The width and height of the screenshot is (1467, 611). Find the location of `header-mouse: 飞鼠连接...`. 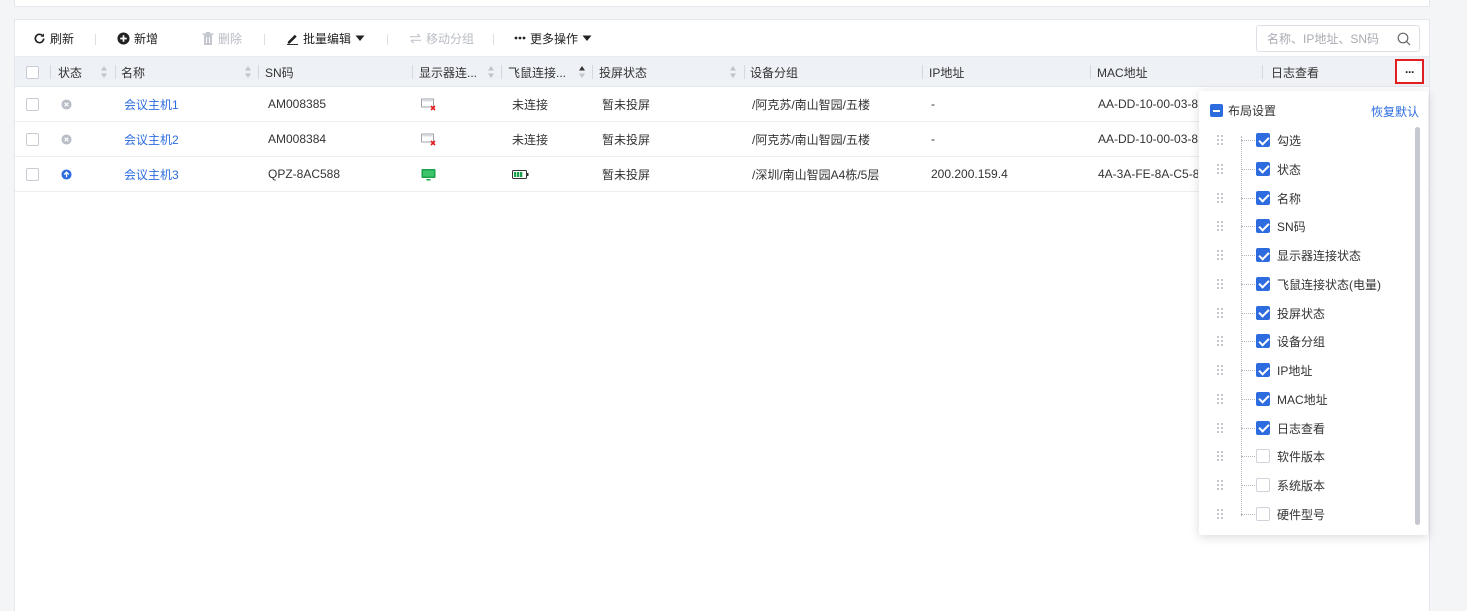

header-mouse: 飞鼠连接... is located at coordinates (537, 72).